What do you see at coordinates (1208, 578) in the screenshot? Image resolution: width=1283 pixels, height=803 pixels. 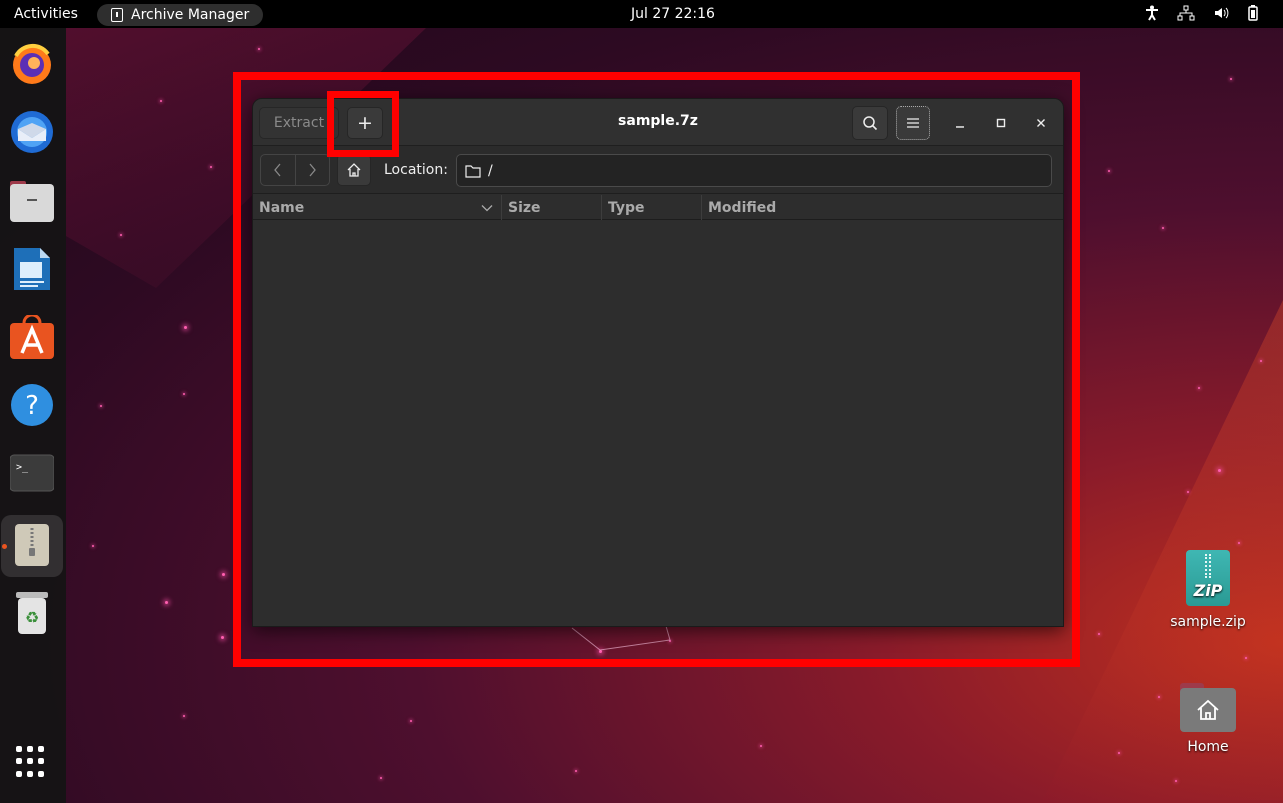 I see `zip-file-icon: ZiP` at bounding box center [1208, 578].